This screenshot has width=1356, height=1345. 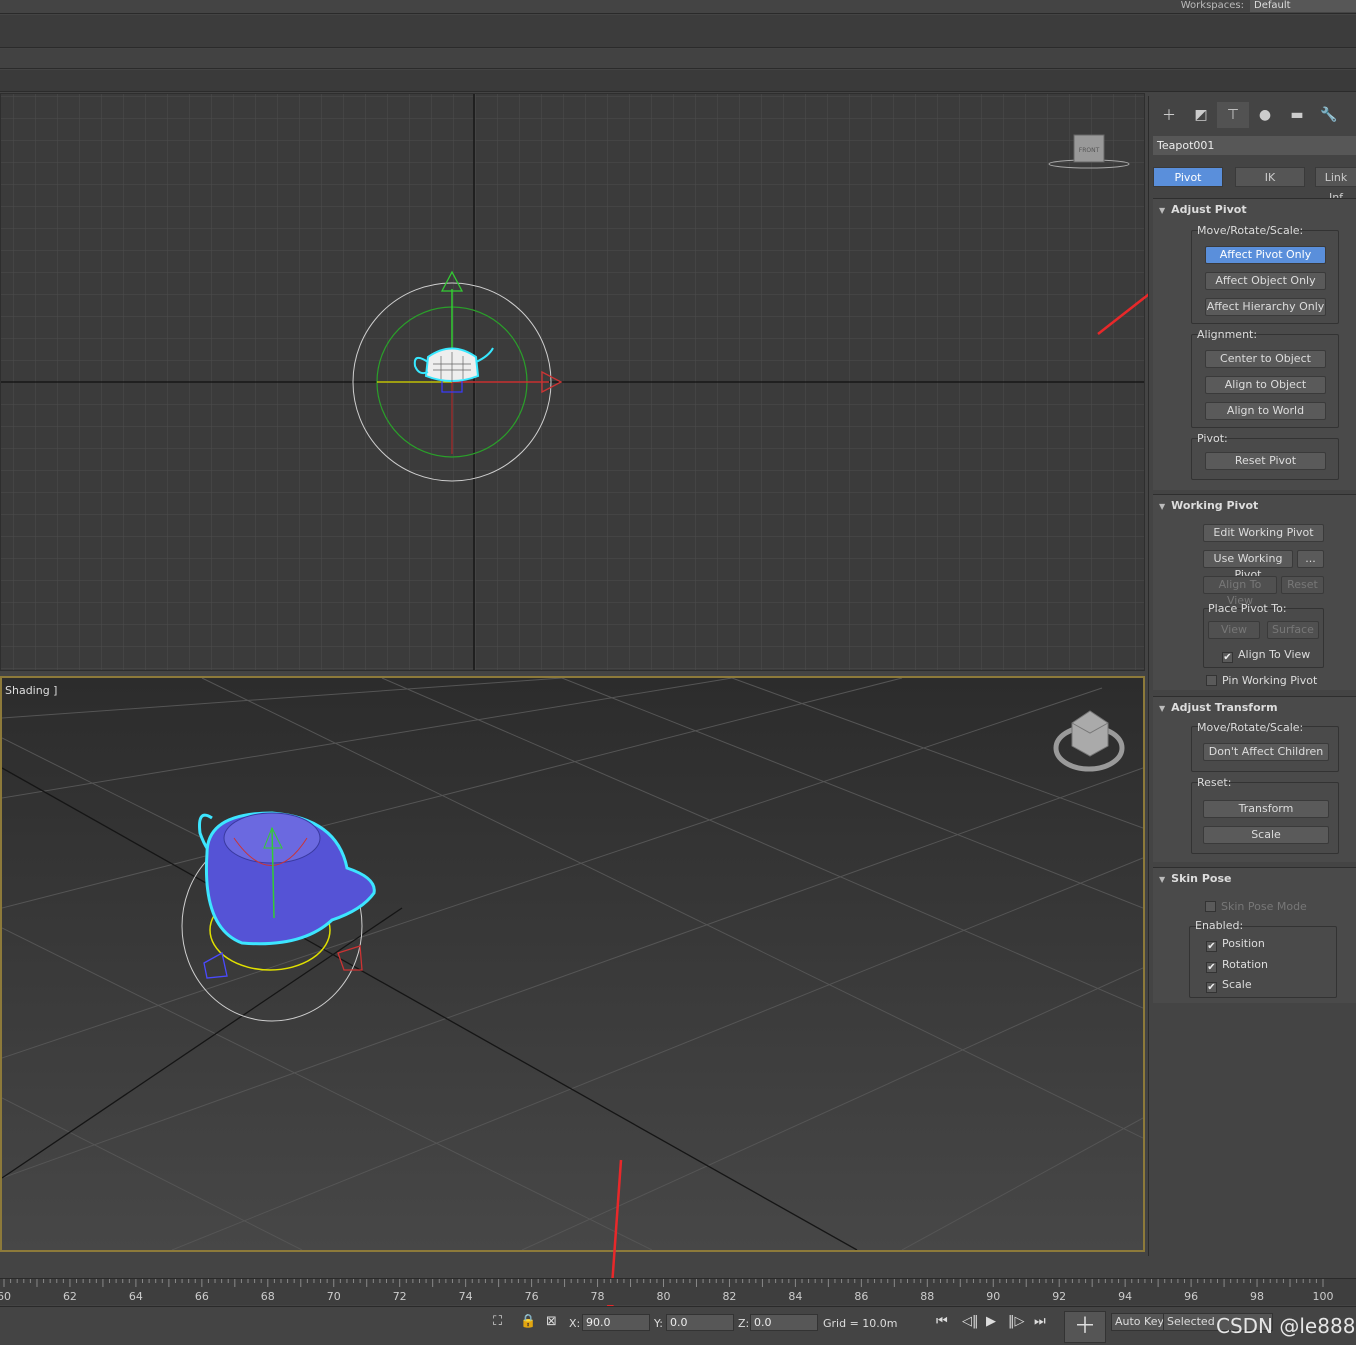 I want to click on timeline-tick-label: 88, so click(x=927, y=1296).